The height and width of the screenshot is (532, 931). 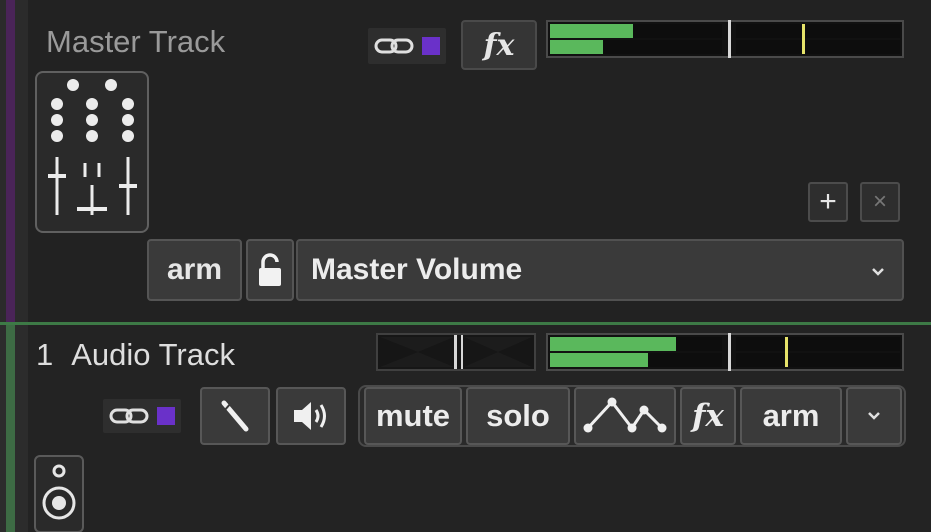 I want to click on lock-button, so click(x=270, y=270).